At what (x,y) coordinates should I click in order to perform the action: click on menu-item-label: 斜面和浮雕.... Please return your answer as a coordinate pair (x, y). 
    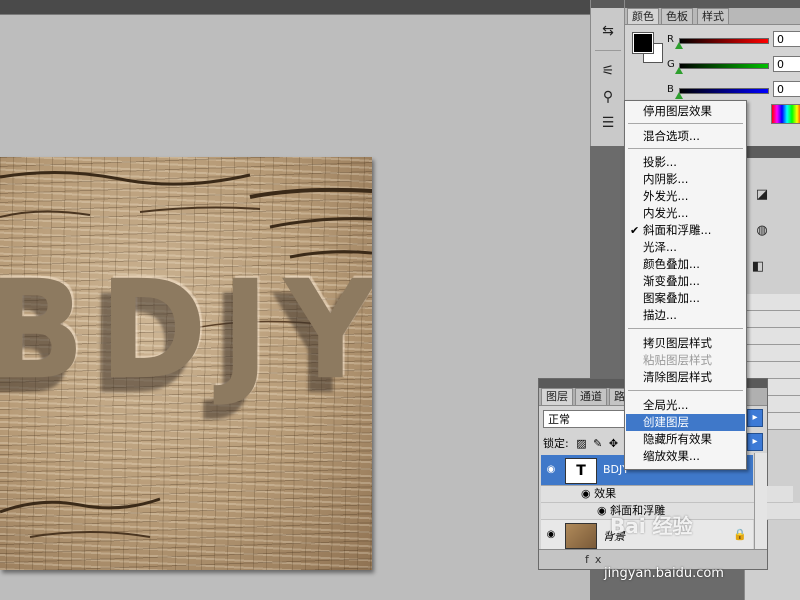
    Looking at the image, I should click on (677, 230).